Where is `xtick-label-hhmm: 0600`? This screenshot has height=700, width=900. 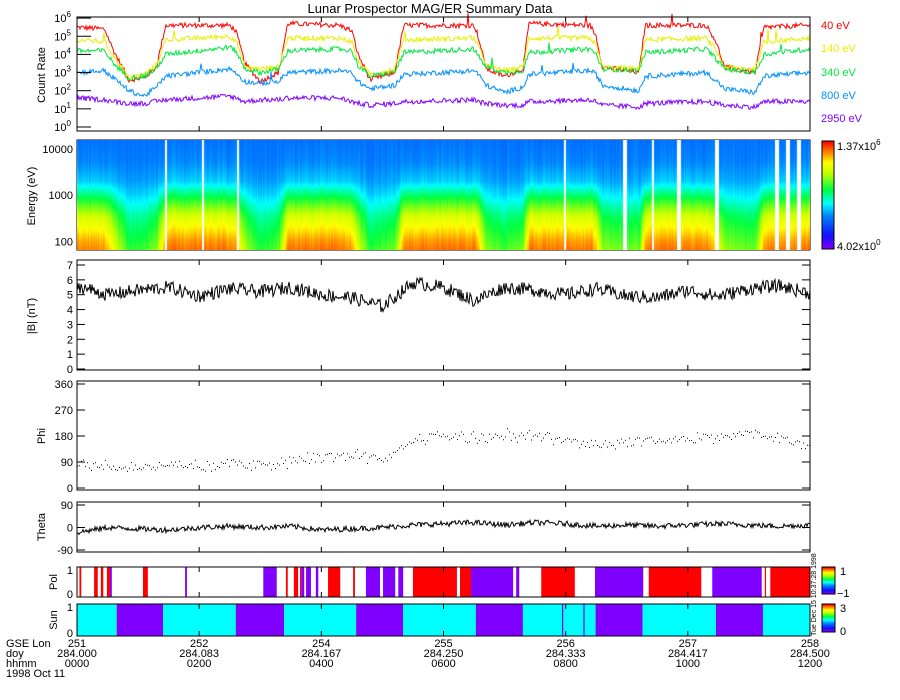
xtick-label-hhmm: 0600 is located at coordinates (443, 664).